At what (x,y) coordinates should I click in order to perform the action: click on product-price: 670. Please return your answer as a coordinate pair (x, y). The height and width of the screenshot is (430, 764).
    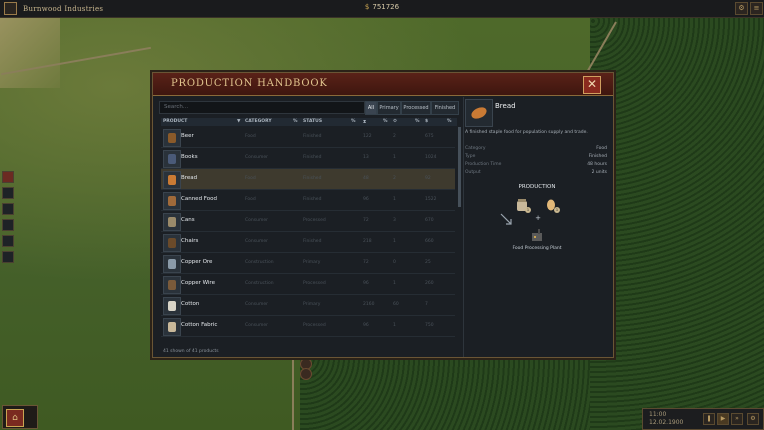
    Looking at the image, I should click on (429, 220).